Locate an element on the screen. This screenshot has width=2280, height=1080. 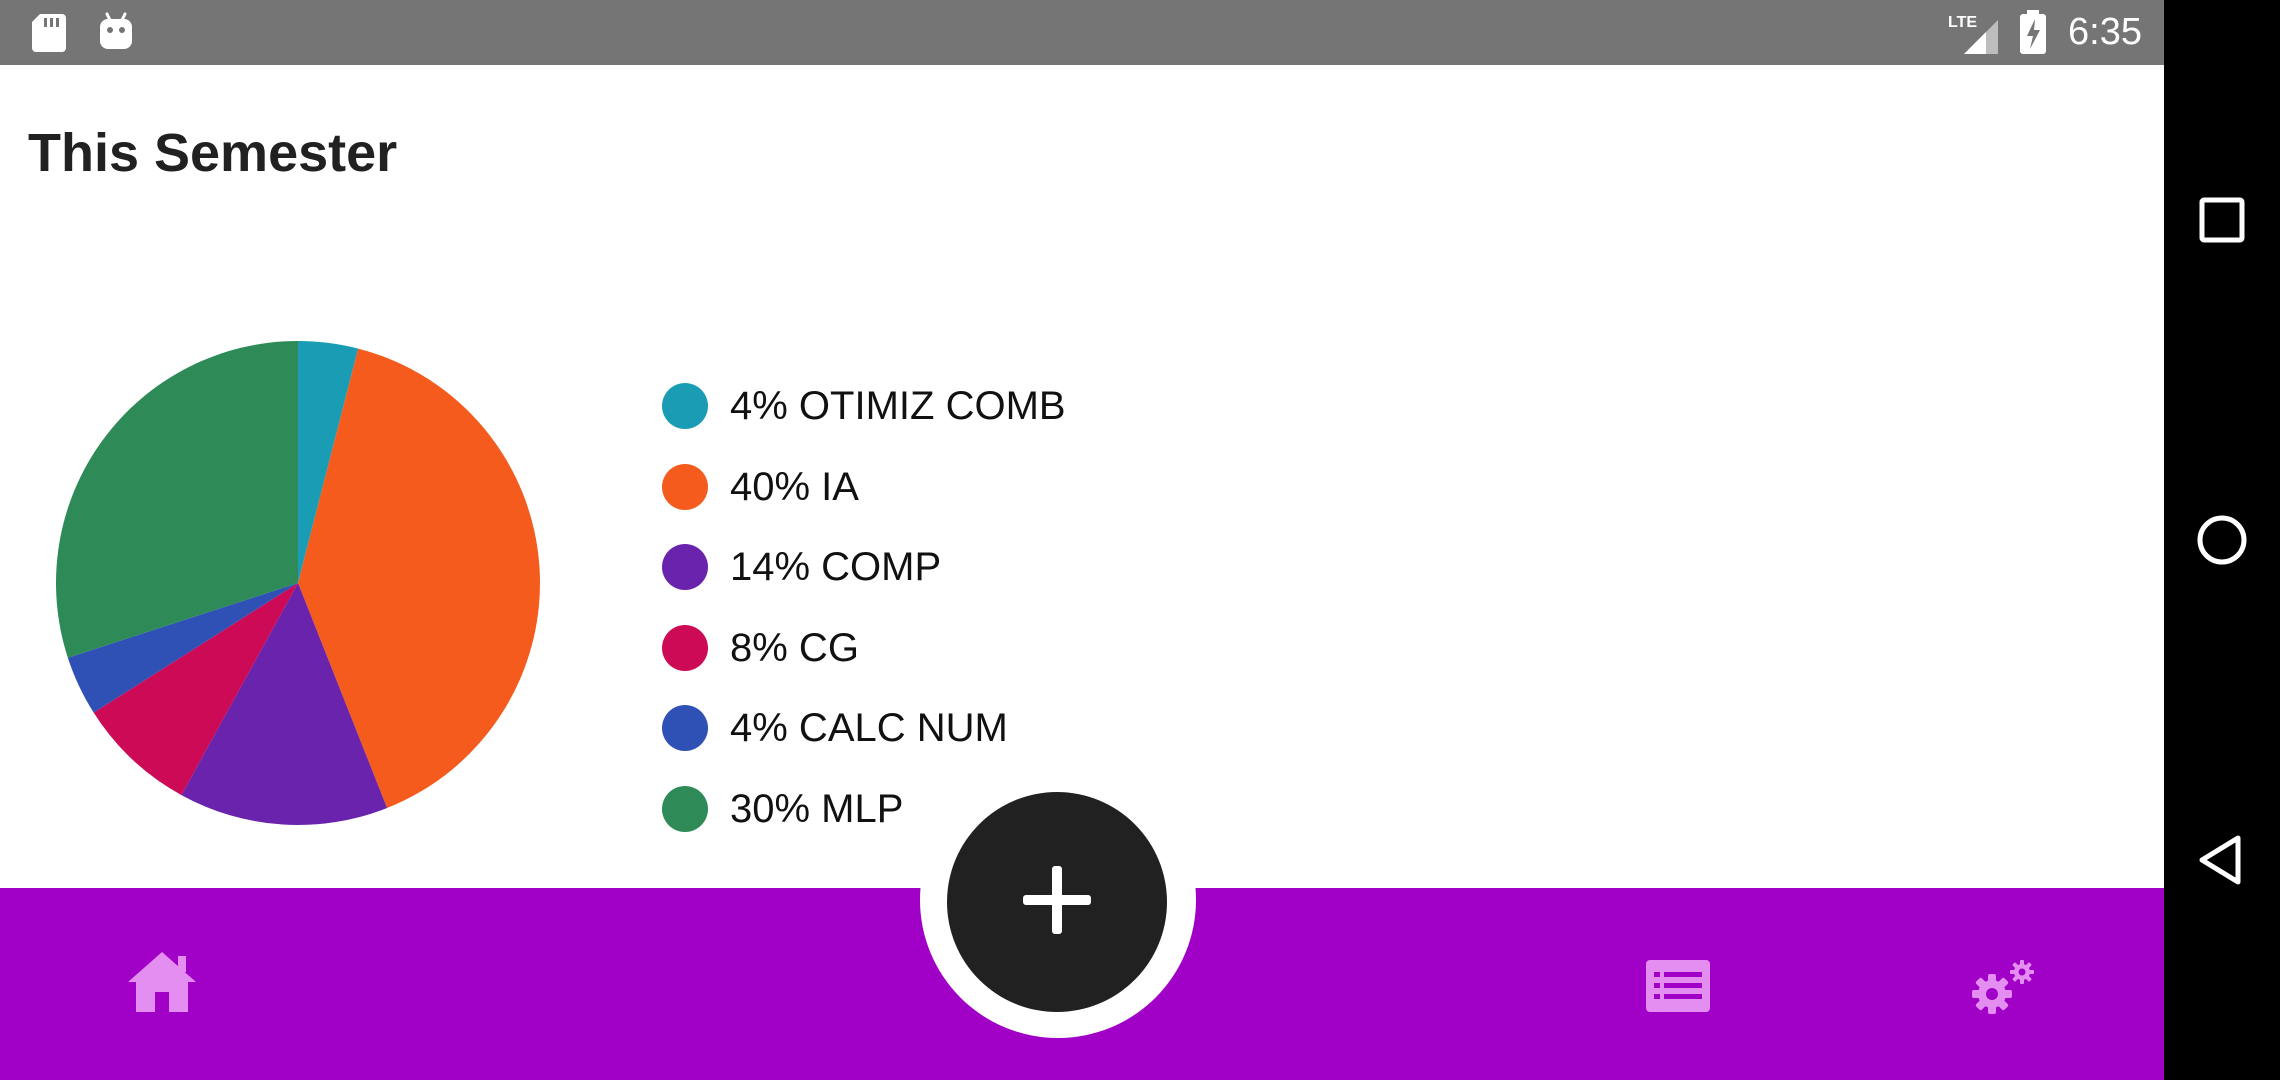
legend-item: 14% COMP is located at coordinates (864, 567).